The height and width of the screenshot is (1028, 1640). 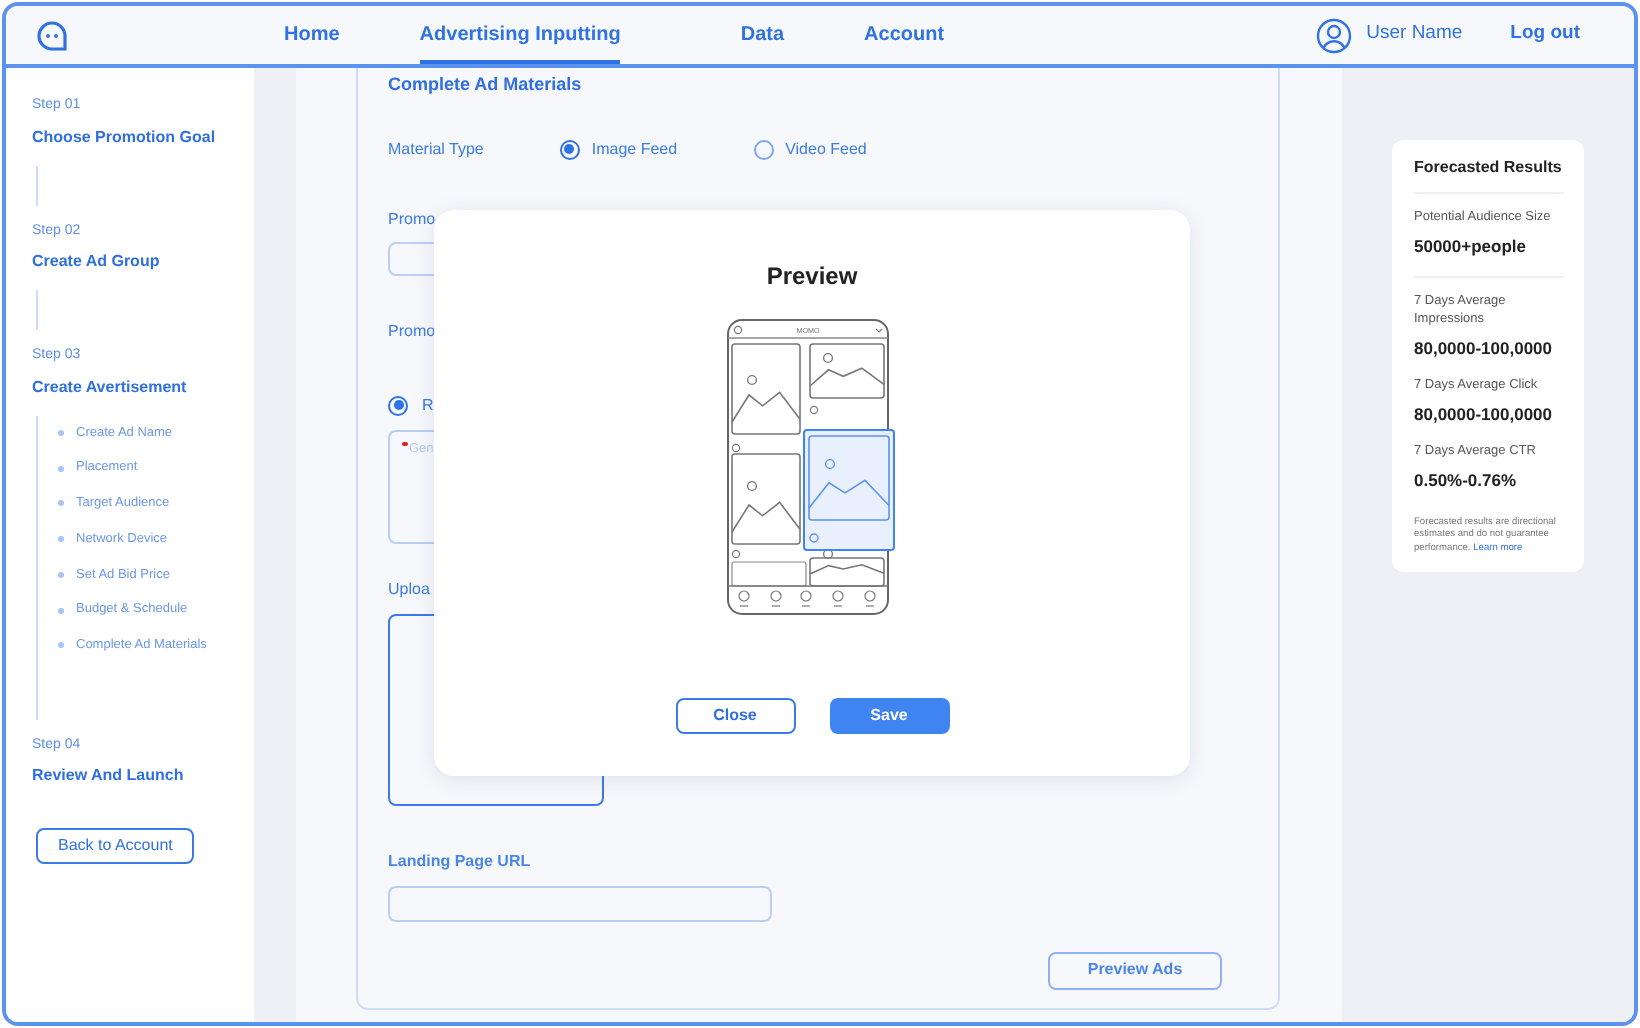 I want to click on card-title: Forecasted Results, so click(x=1489, y=175).